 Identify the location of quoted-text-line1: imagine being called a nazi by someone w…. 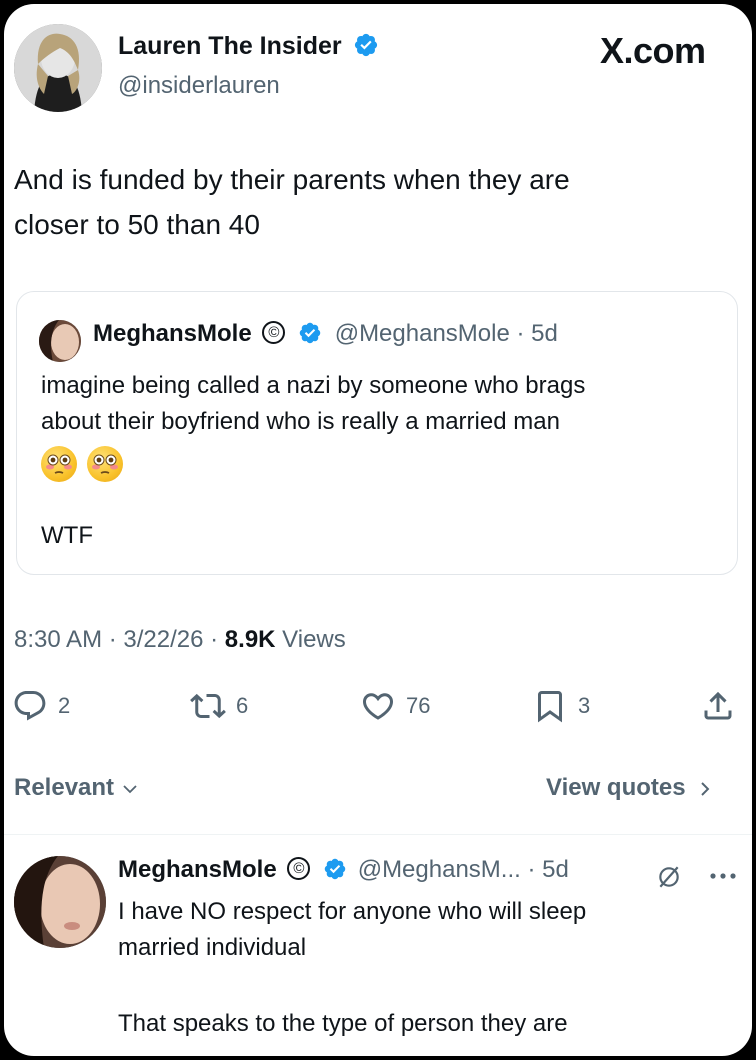
(313, 385).